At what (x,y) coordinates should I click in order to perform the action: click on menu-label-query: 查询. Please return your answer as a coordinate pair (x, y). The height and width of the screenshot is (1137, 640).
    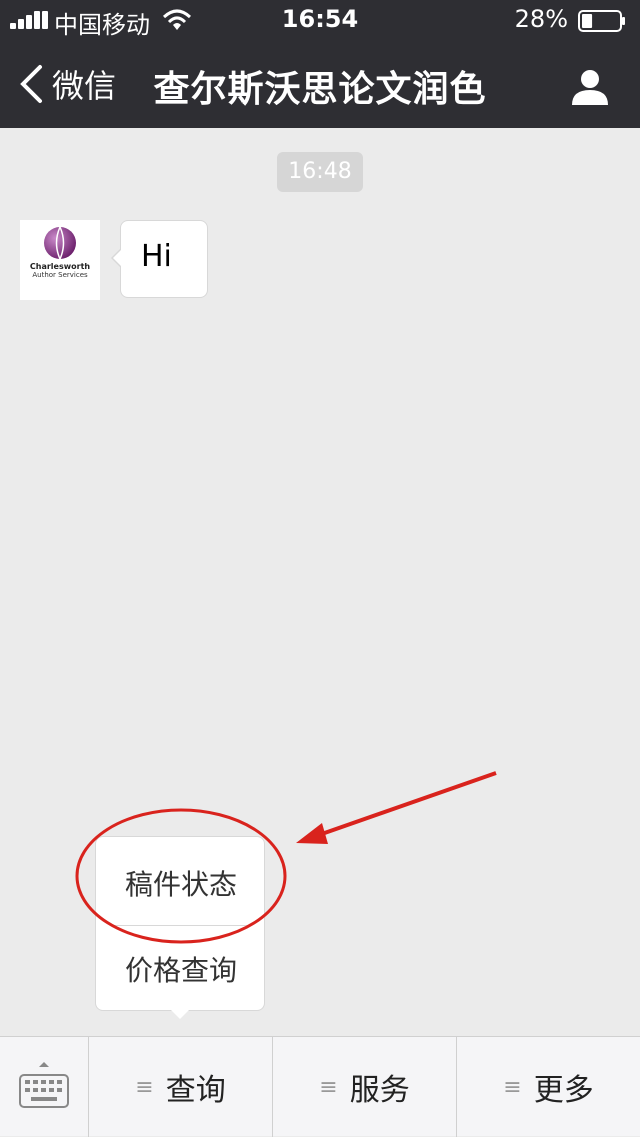
    Looking at the image, I should click on (195, 1090).